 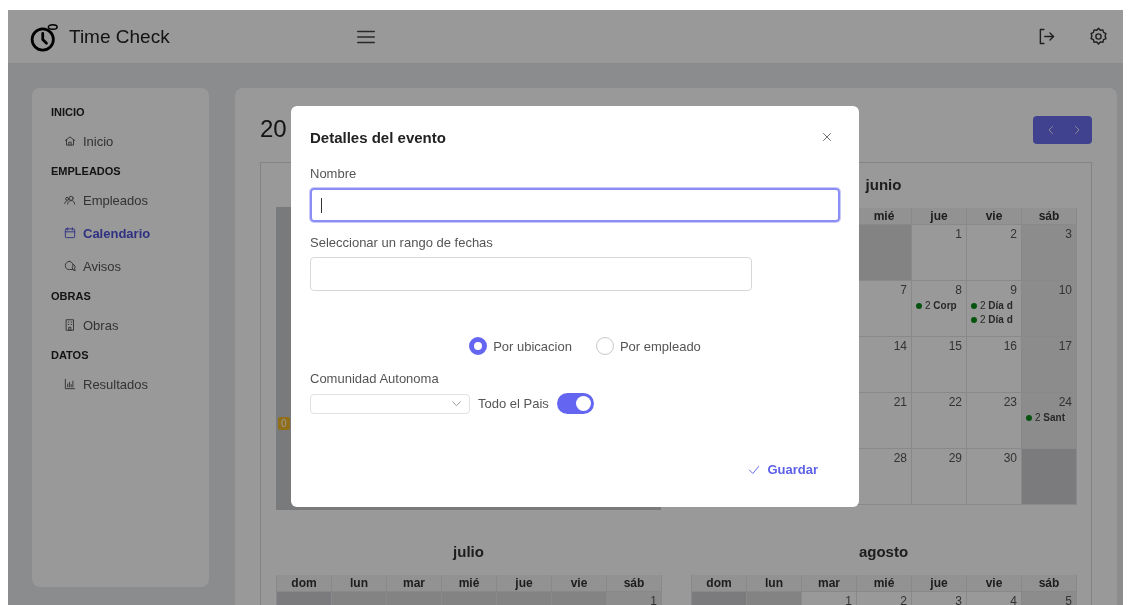 I want to click on day-number: 5, so click(x=1068, y=599).